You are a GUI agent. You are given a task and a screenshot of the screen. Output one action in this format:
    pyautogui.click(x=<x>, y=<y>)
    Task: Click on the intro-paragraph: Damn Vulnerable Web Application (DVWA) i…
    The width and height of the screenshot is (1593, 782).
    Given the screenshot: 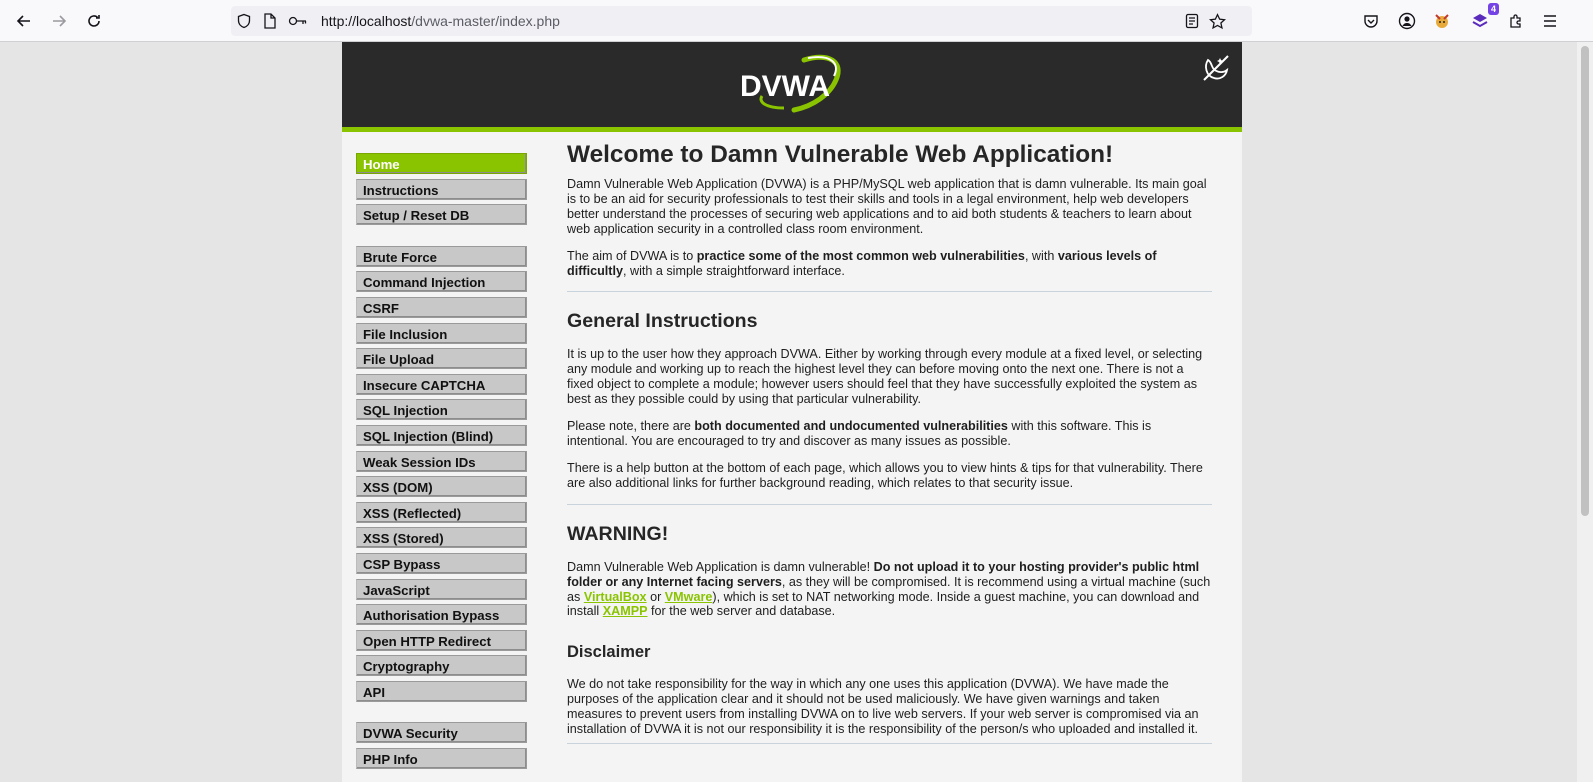 What is the action you would take?
    pyautogui.click(x=887, y=206)
    